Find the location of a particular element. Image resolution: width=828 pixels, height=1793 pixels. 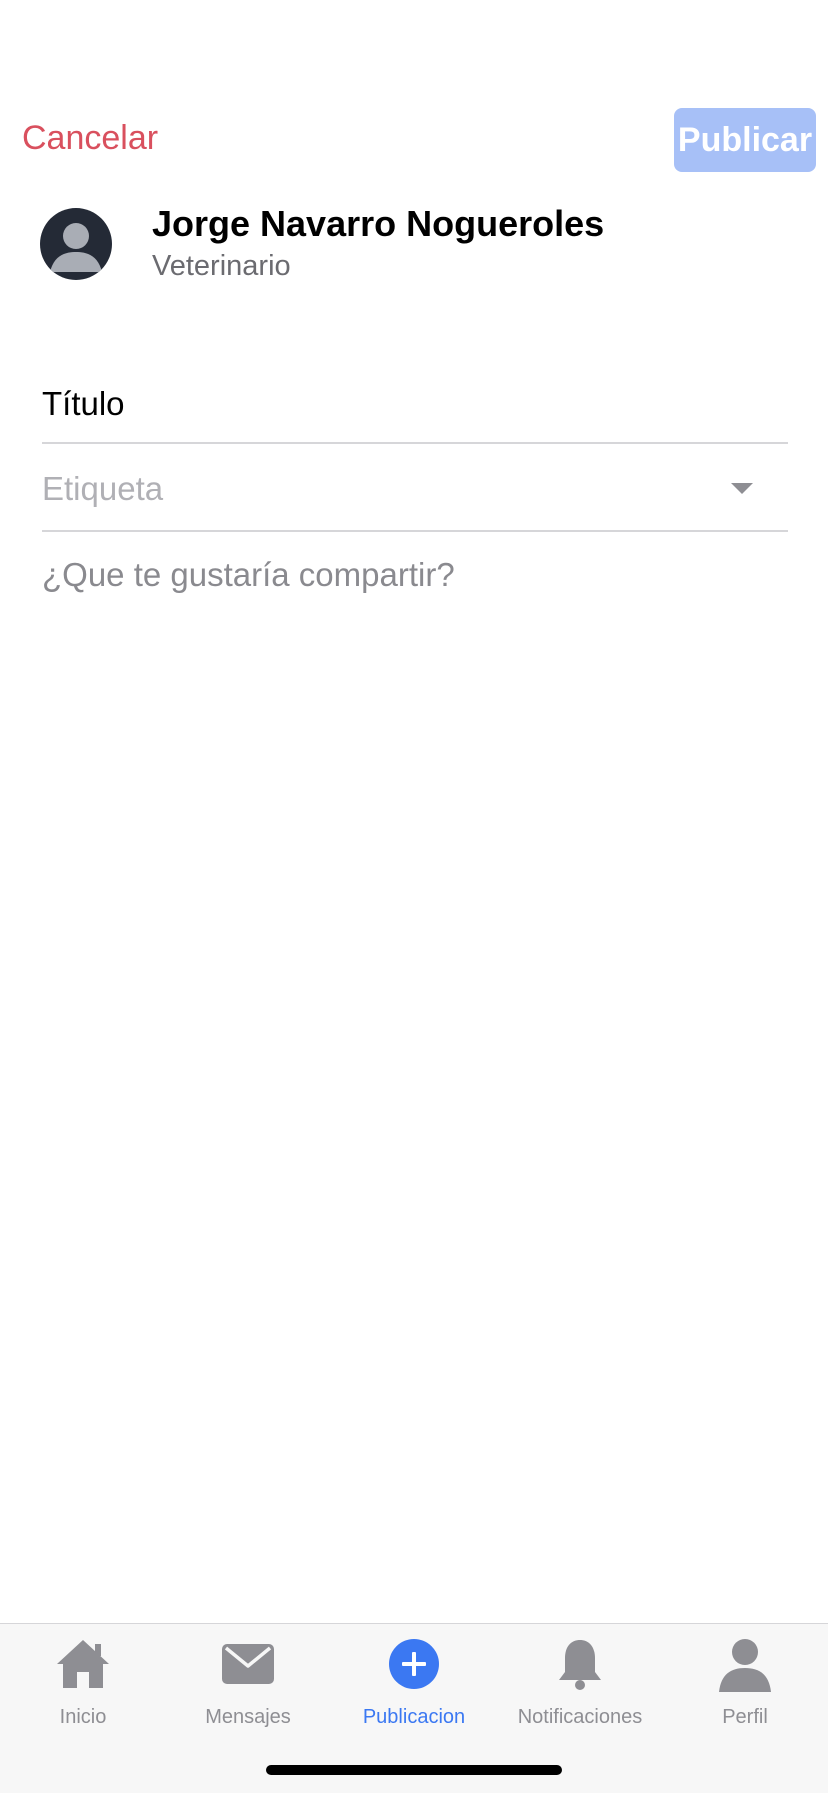

title-field: Título is located at coordinates (414, 404).